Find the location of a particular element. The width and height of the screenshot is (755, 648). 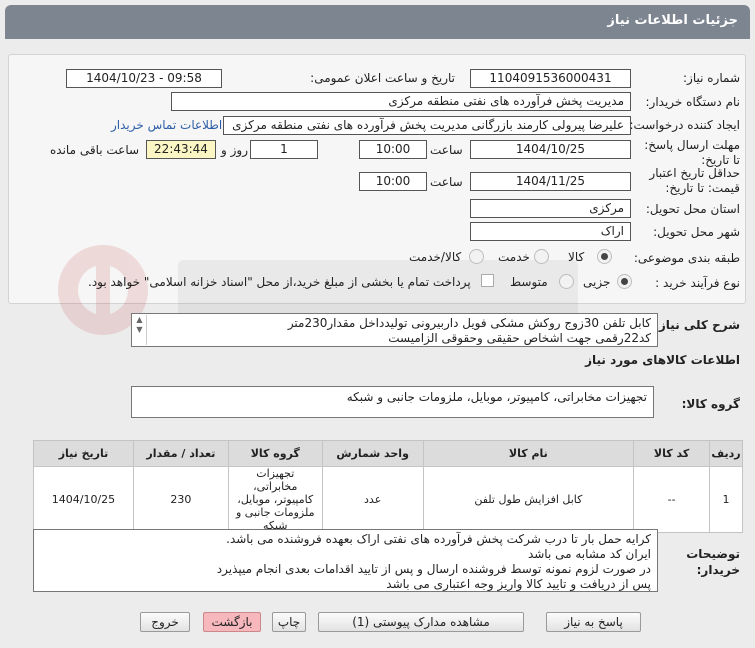

page-title: جزئیات اطلاعات نیاز is located at coordinates (672, 20).